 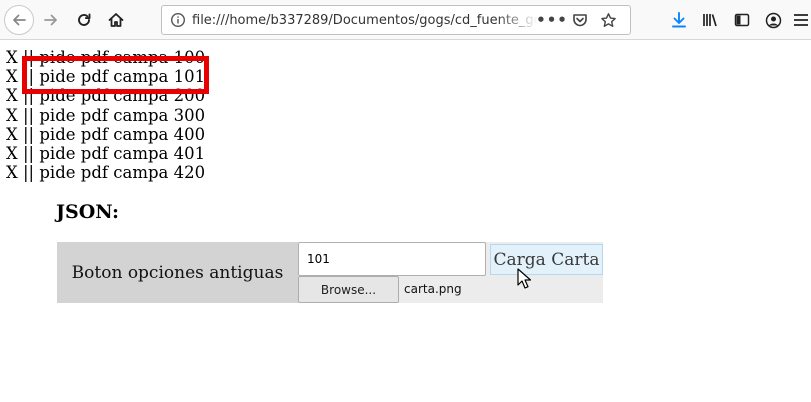 I want to click on load-card-button: Carga Carta, so click(x=546, y=259).